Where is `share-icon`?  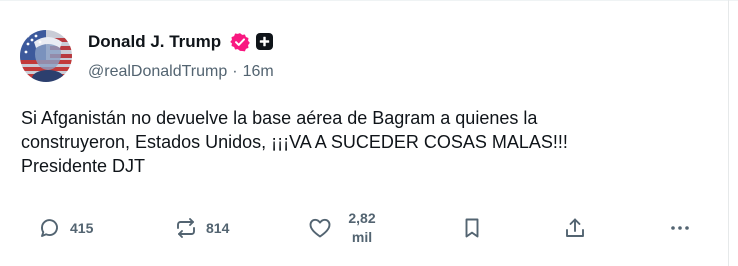
share-icon is located at coordinates (575, 227).